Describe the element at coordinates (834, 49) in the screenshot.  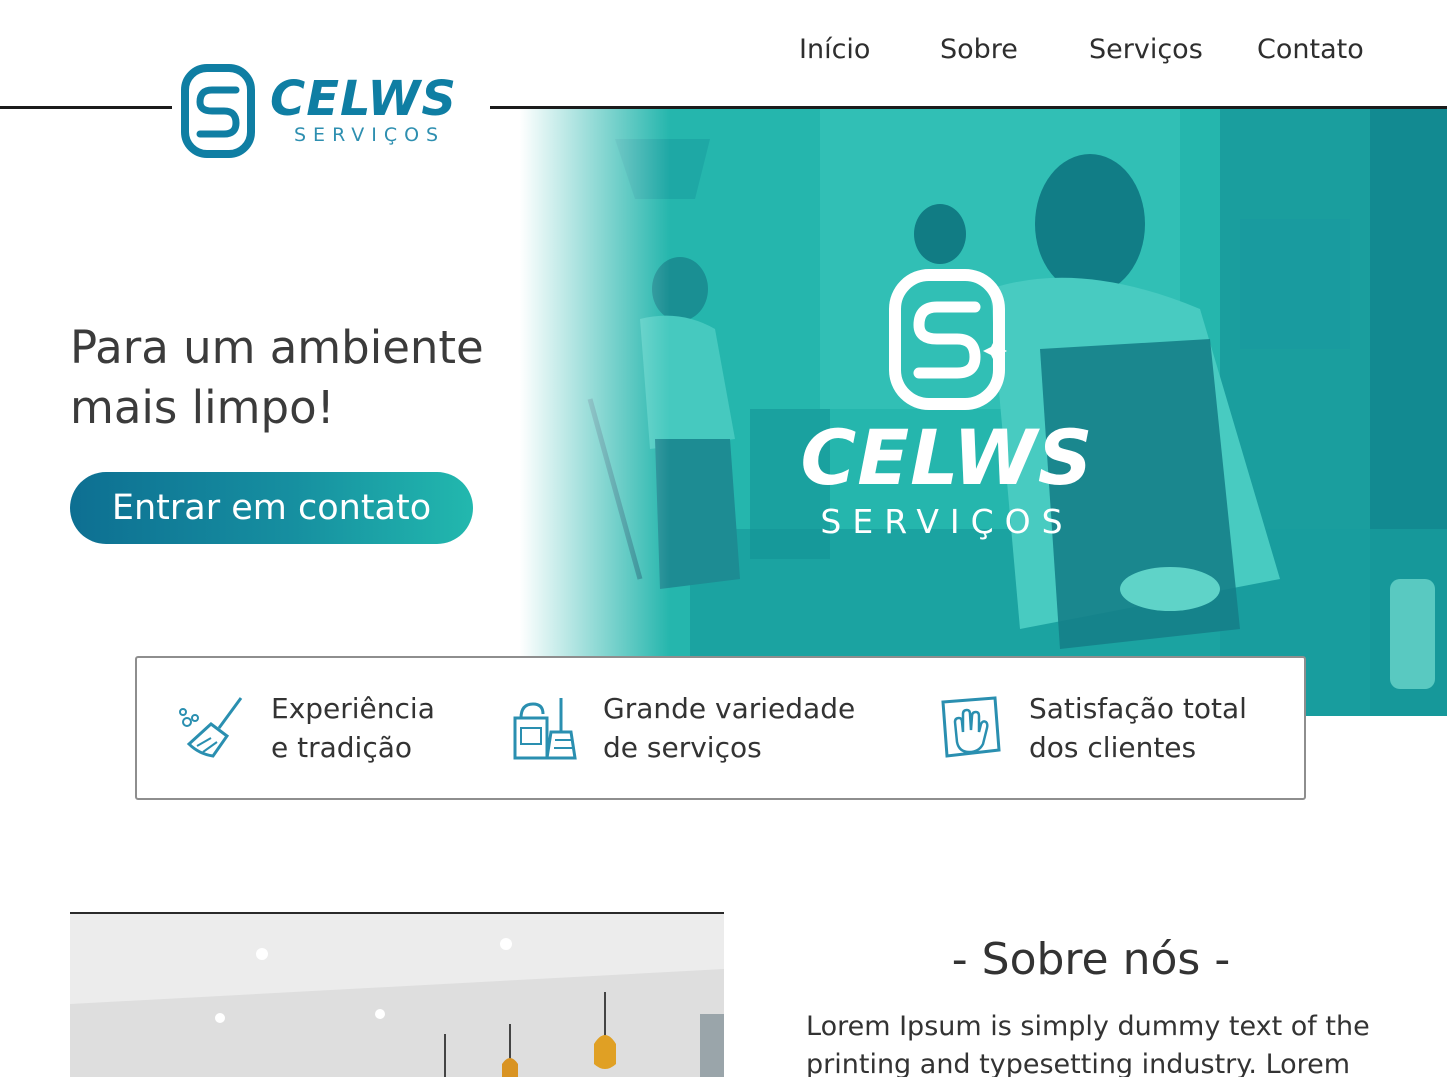
I see `nav-item-inicio: Início` at that location.